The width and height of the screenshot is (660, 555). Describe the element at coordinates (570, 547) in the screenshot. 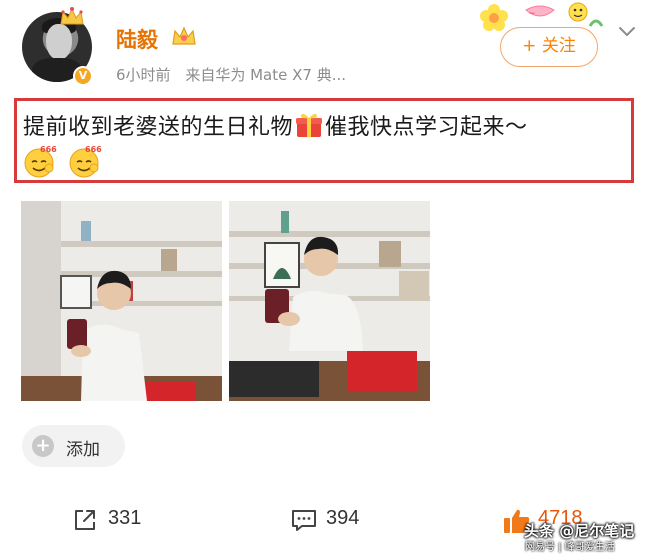

I see `watermark-sub: 网易号 | 峰哥爱生活` at that location.